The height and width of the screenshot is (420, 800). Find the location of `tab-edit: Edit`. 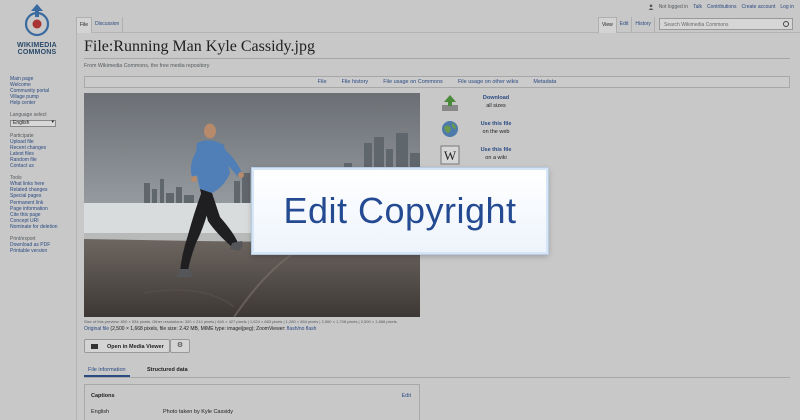

tab-edit: Edit is located at coordinates (625, 25).